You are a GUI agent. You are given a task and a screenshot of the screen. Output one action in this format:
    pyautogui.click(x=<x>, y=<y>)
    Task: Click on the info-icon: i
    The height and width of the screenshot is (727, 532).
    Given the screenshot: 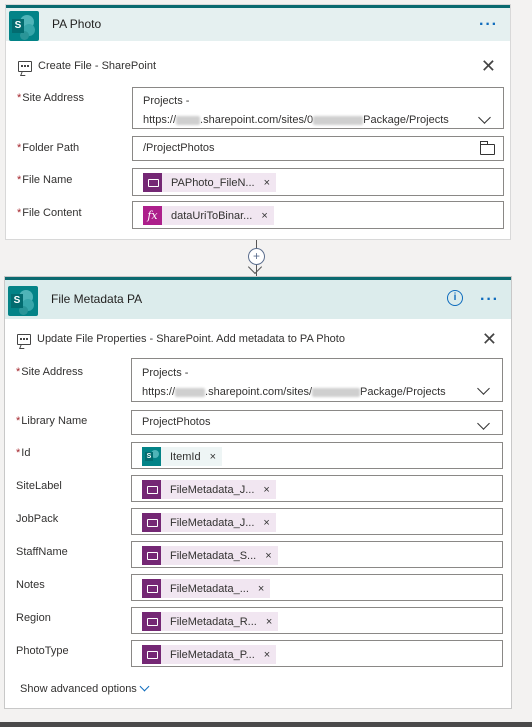 What is the action you would take?
    pyautogui.click(x=455, y=298)
    